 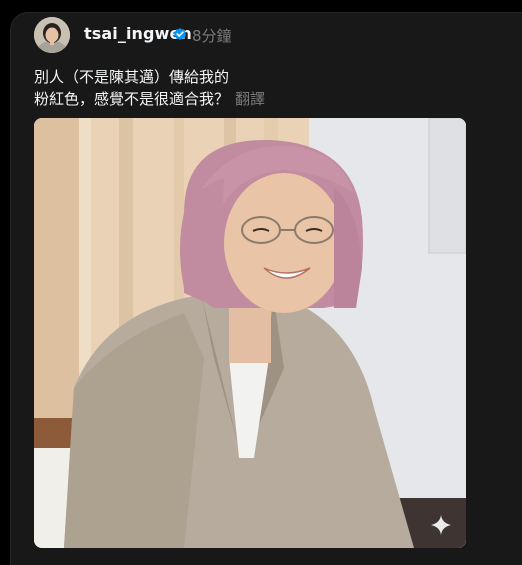 I want to click on post-timestamp: 8分鐘, so click(x=212, y=36).